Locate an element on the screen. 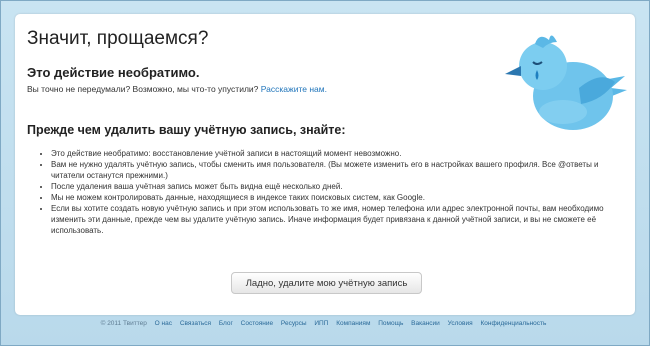 This screenshot has width=650, height=346. warning-title: Это действие необратимо. is located at coordinates (113, 72).